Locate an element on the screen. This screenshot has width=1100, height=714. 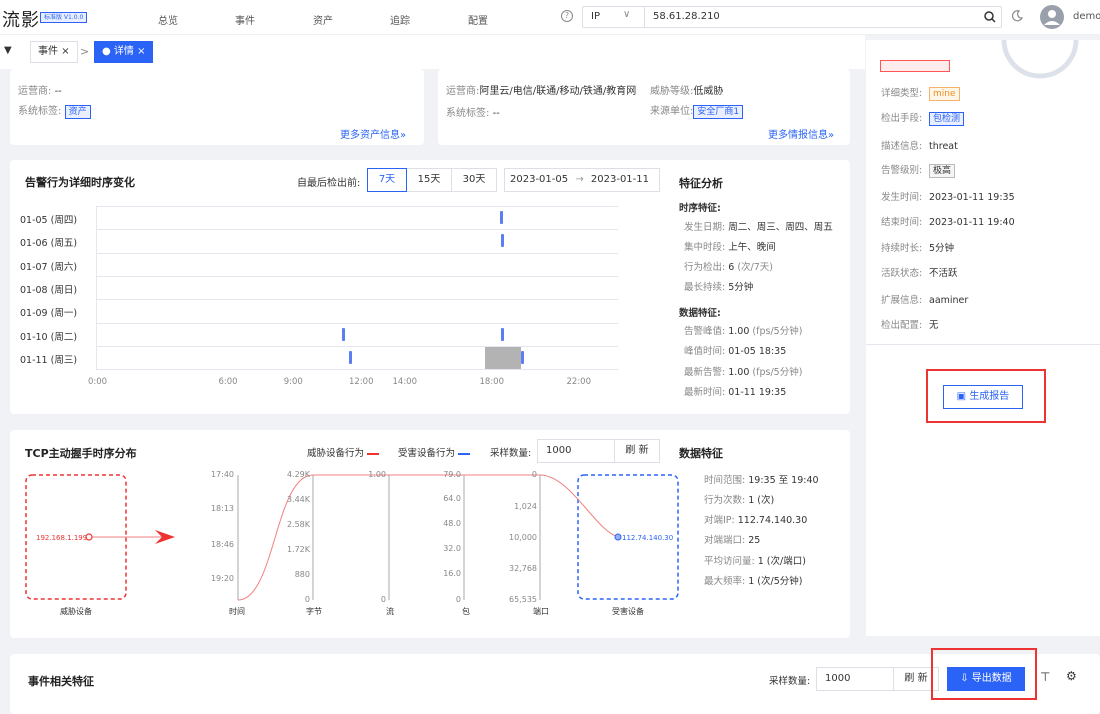
feature-row: 峰值时间: 01-05 18:35 is located at coordinates (735, 350).